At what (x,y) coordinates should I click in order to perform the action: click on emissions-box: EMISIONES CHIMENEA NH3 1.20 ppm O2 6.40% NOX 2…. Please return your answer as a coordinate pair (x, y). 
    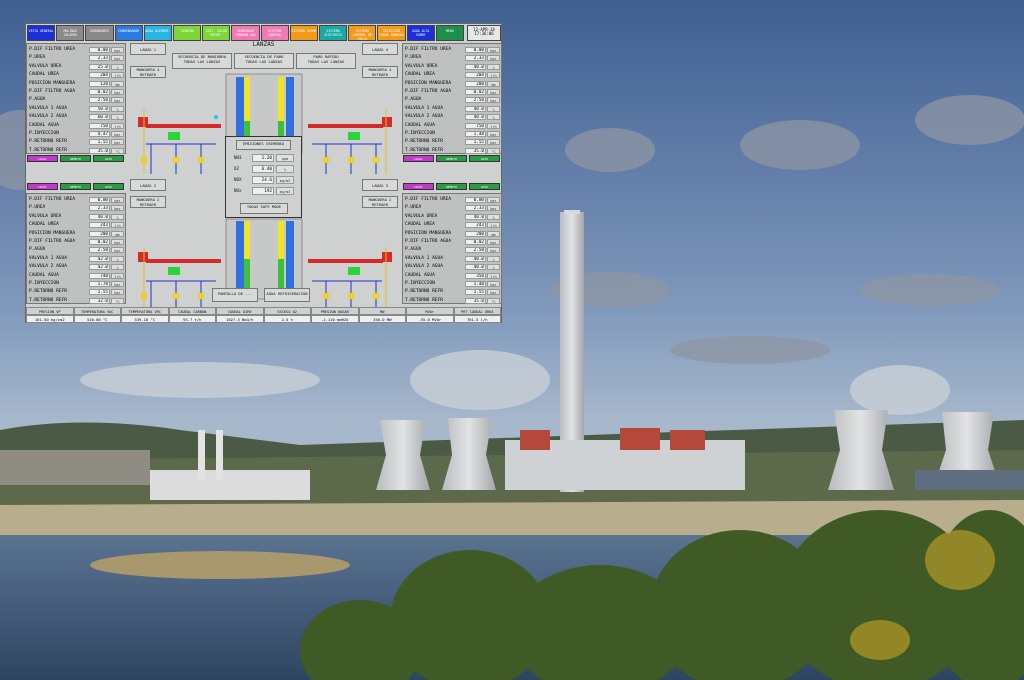
    Looking at the image, I should click on (263, 177).